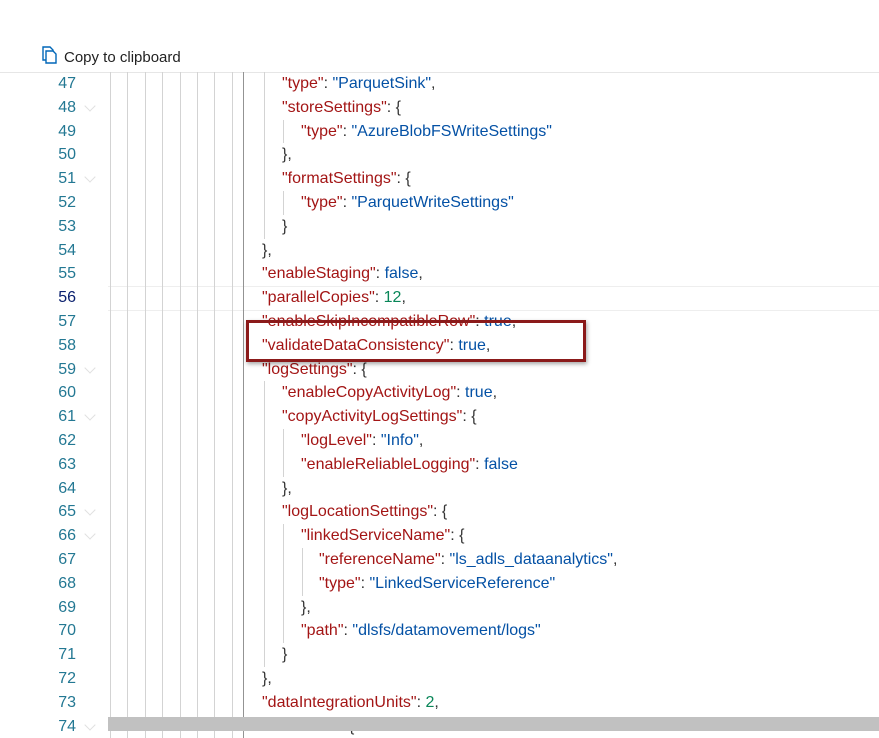 This screenshot has width=879, height=738. What do you see at coordinates (67, 583) in the screenshot?
I see `line-number: 68` at bounding box center [67, 583].